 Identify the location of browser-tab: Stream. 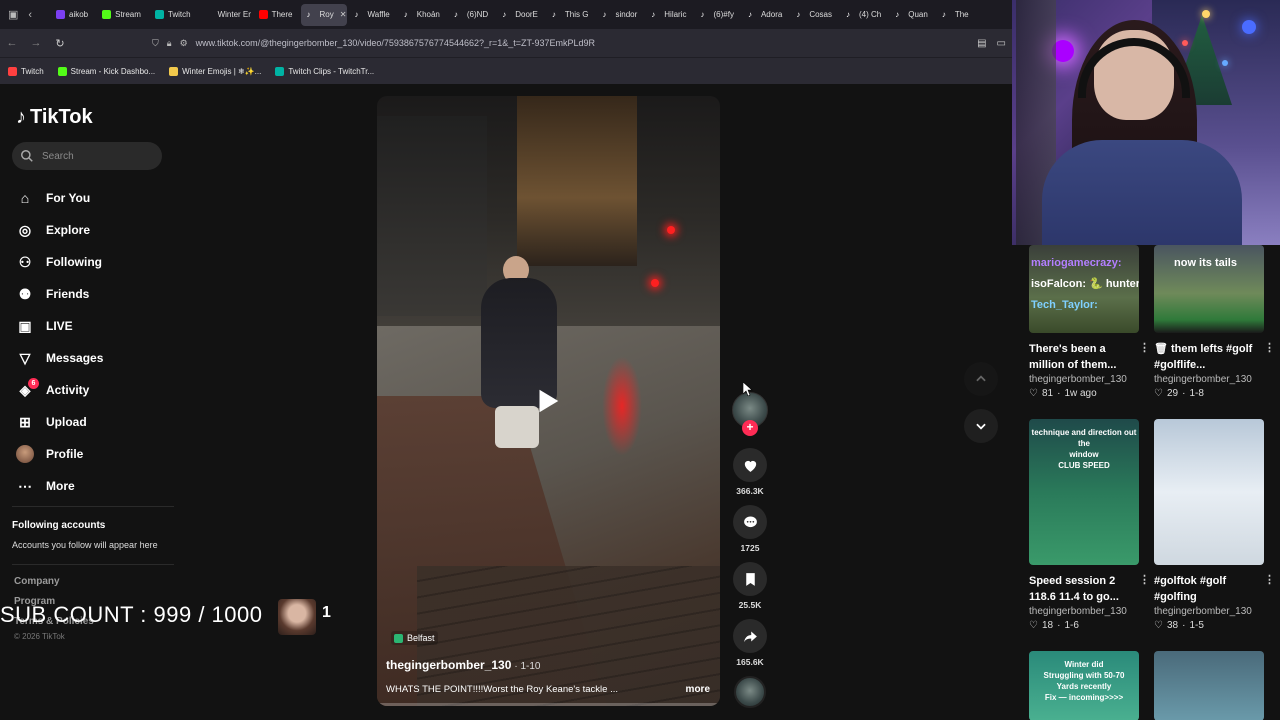
(121, 15).